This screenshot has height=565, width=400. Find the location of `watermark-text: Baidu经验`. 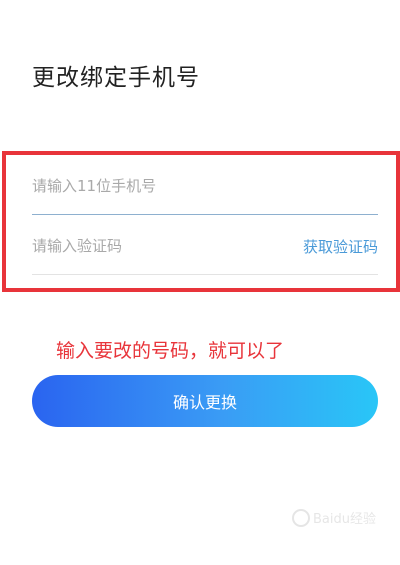

watermark-text: Baidu经验 is located at coordinates (344, 519).